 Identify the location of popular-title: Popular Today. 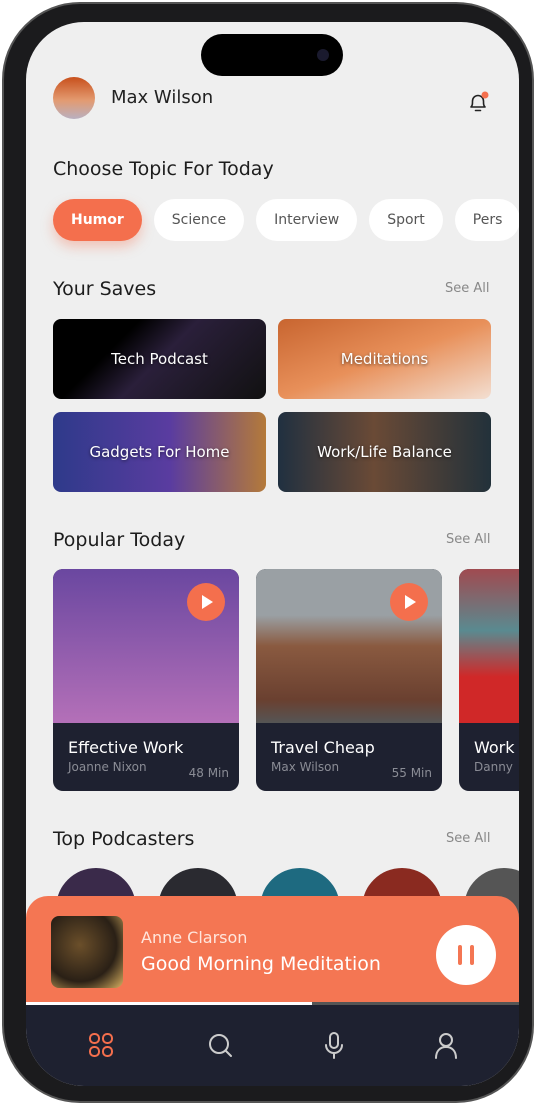
(119, 540).